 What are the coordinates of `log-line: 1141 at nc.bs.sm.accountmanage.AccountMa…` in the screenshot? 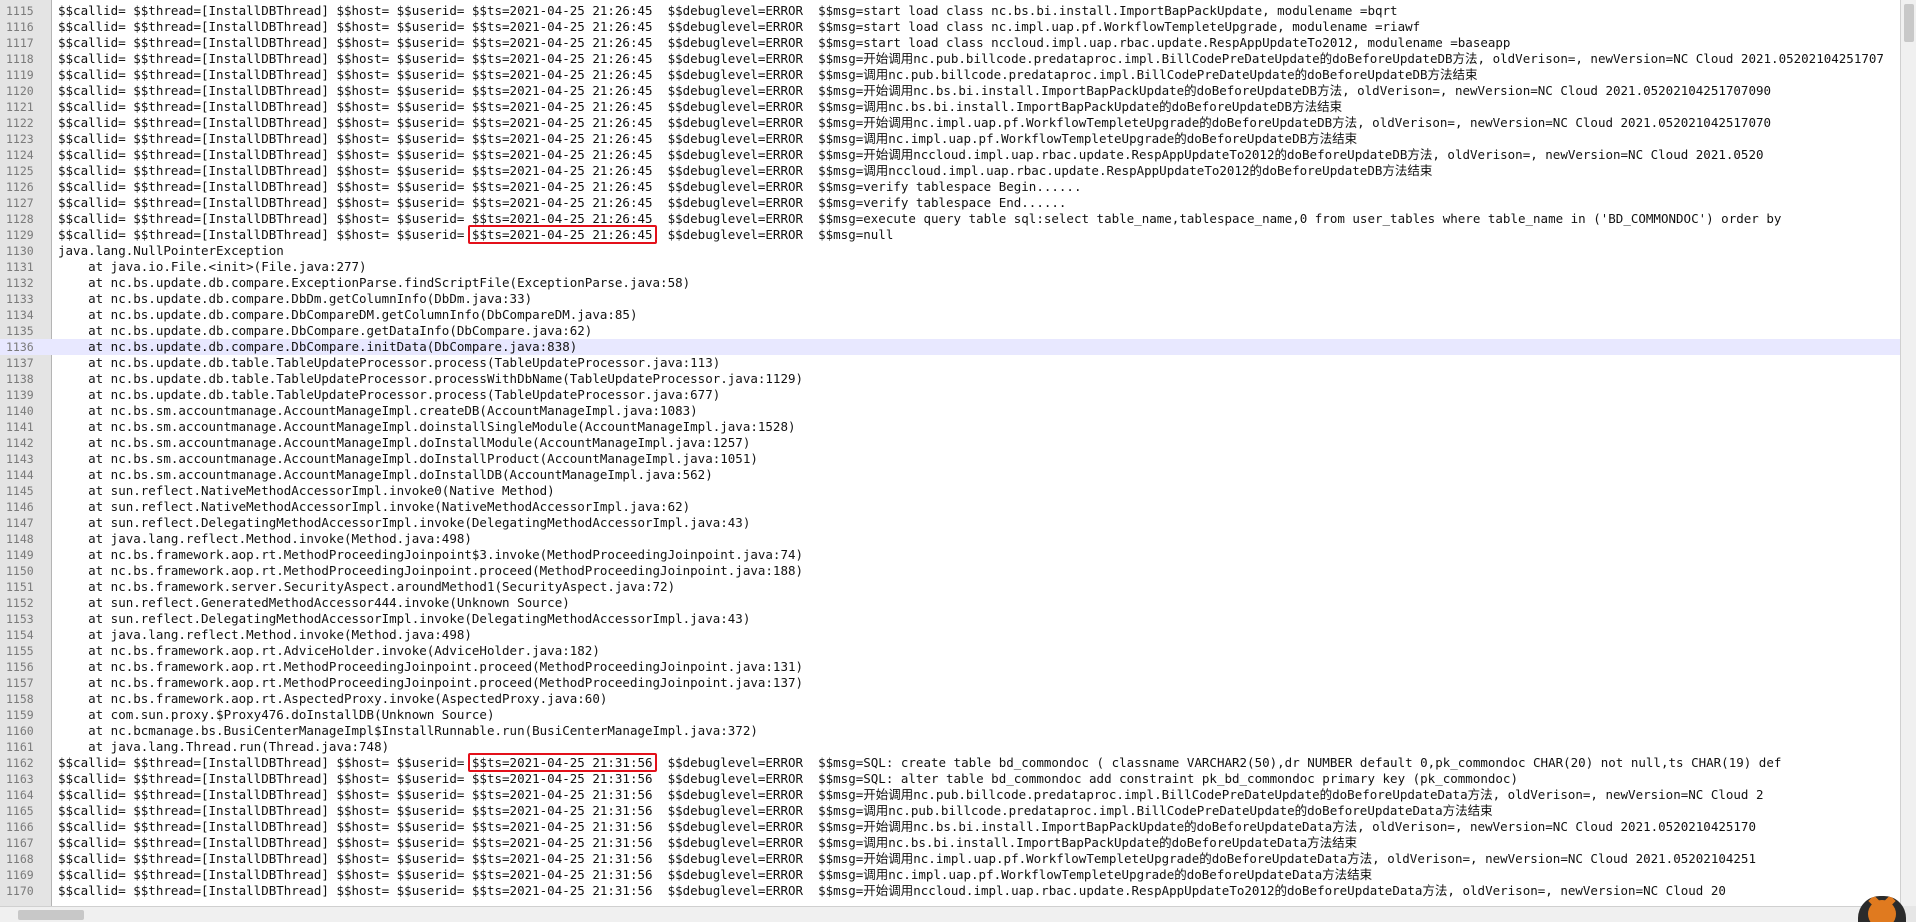 It's located at (950, 427).